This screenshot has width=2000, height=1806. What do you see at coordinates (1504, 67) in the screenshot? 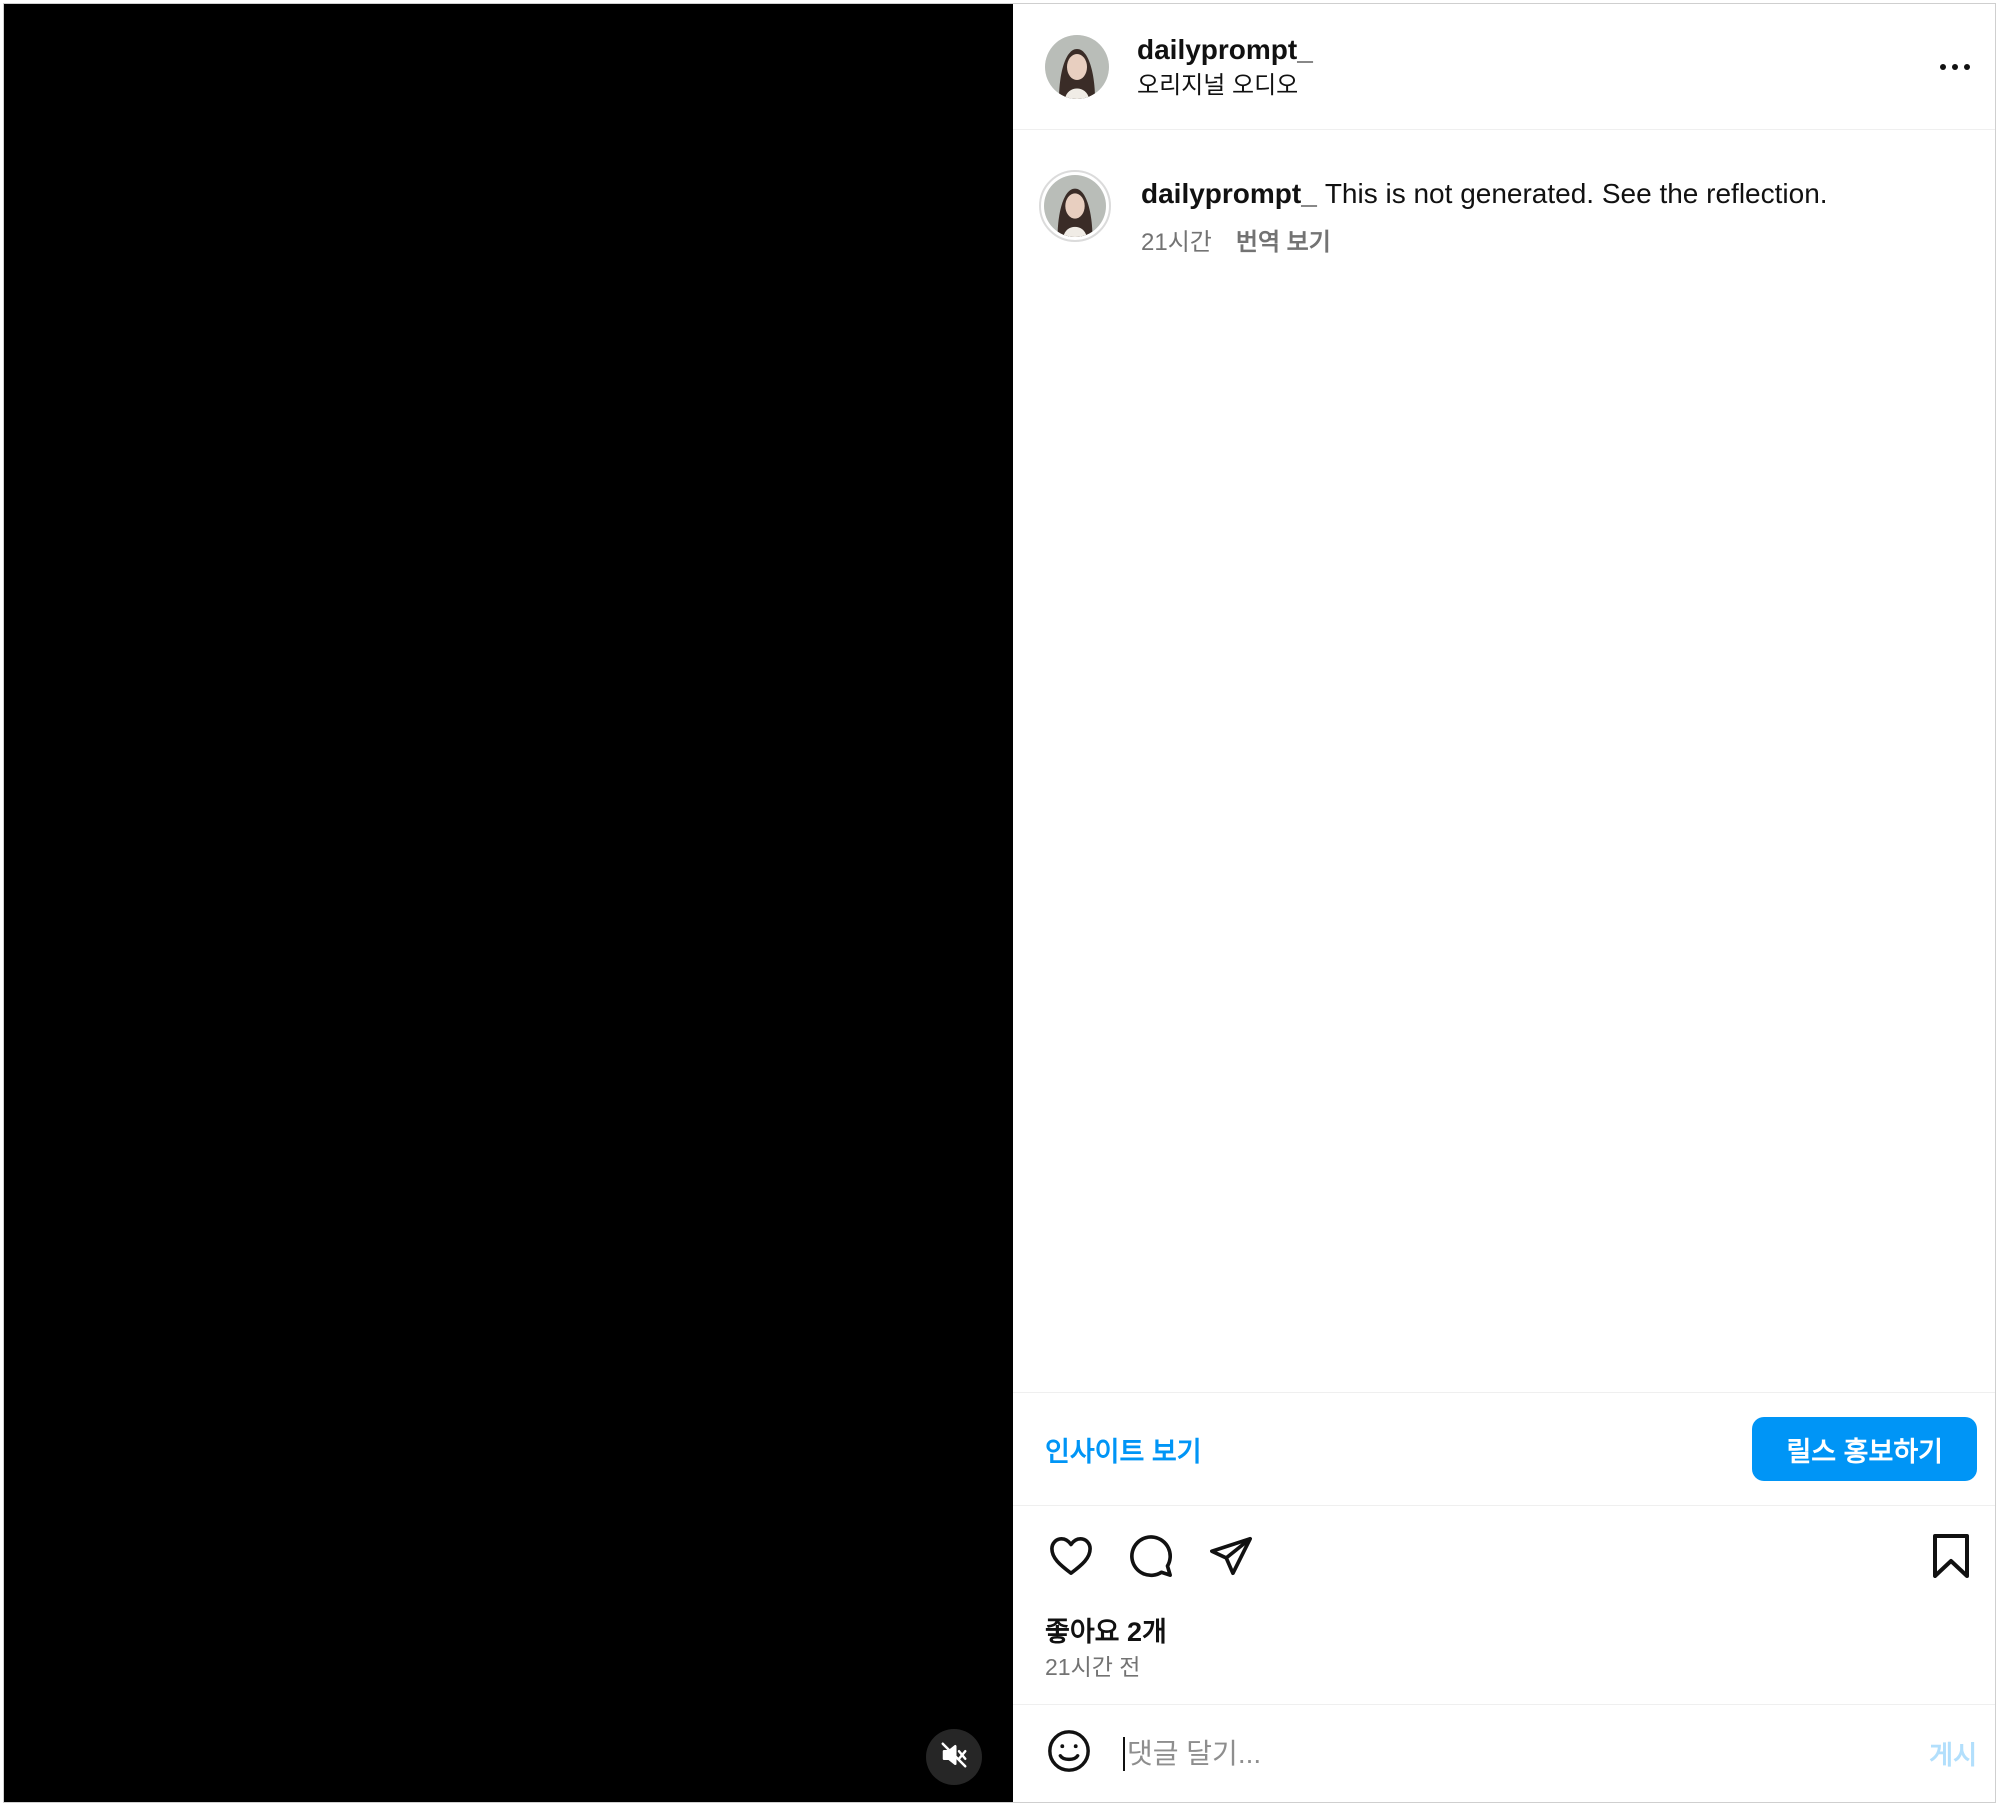
I see `post-header: dailyprompt_ 오리지널 오디오` at bounding box center [1504, 67].